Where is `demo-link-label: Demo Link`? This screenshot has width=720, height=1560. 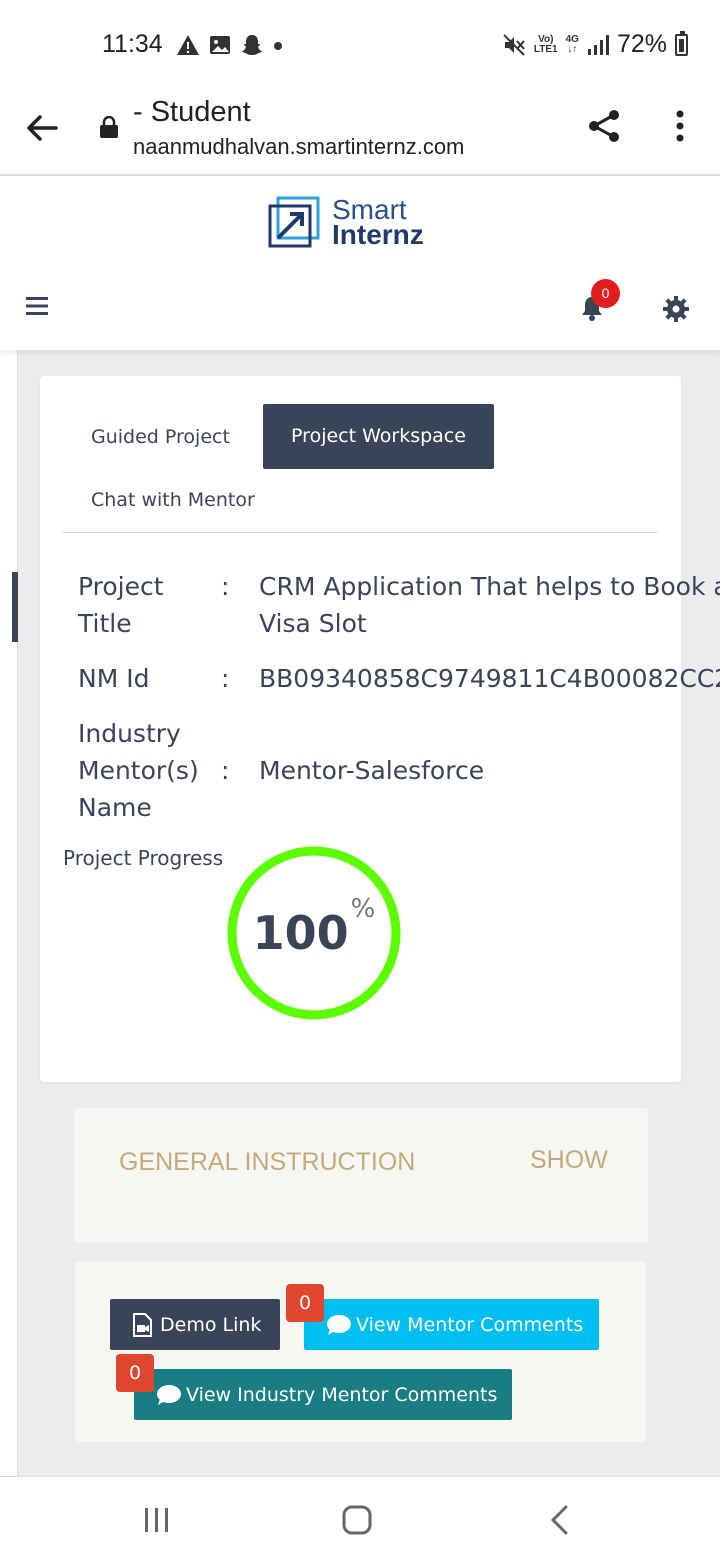 demo-link-label: Demo Link is located at coordinates (211, 1324).